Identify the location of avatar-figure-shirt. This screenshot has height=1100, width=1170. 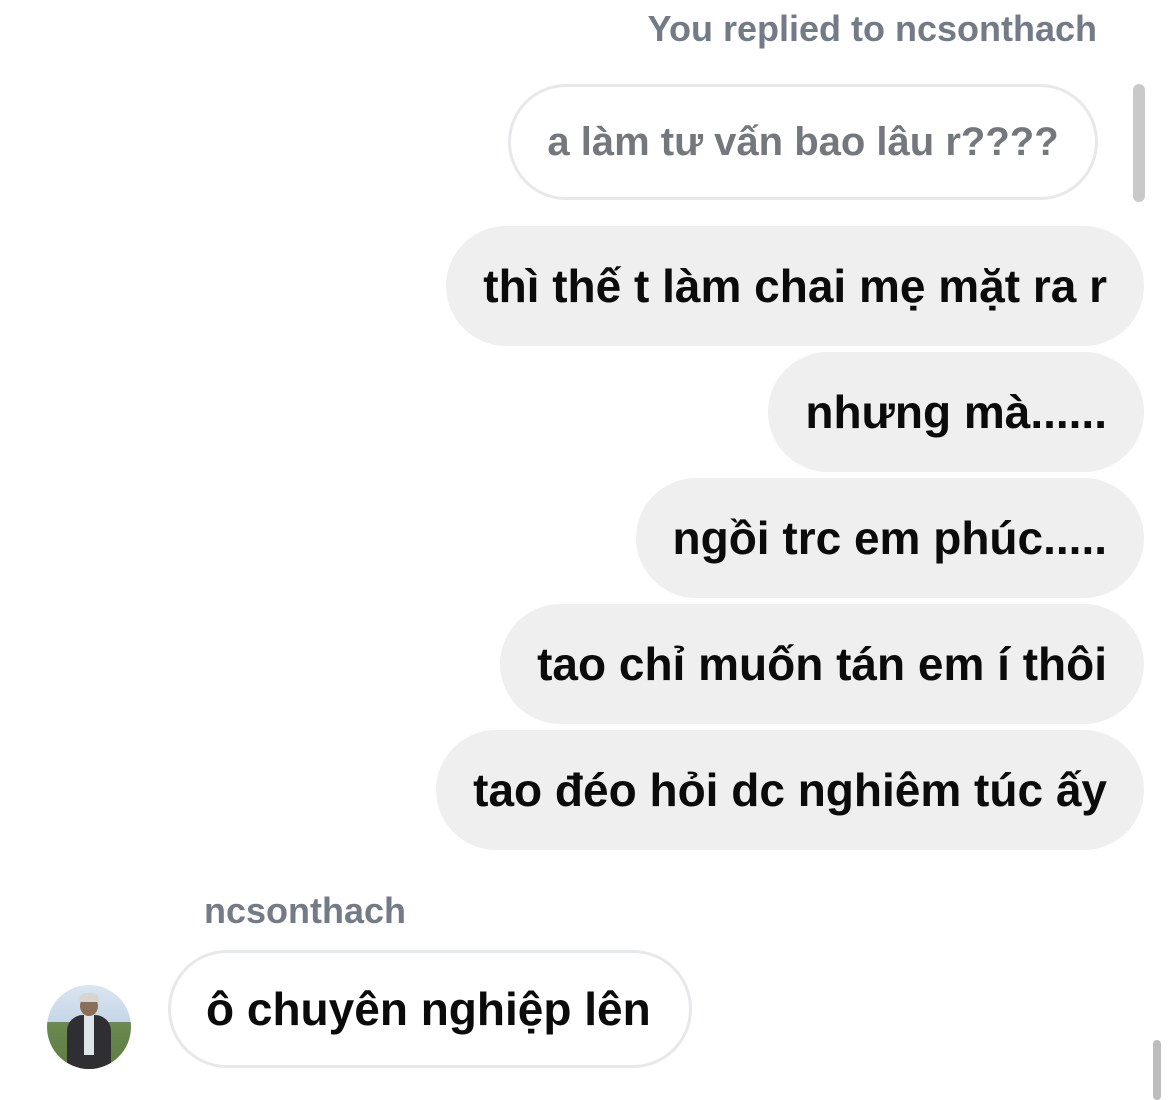
(89, 1035).